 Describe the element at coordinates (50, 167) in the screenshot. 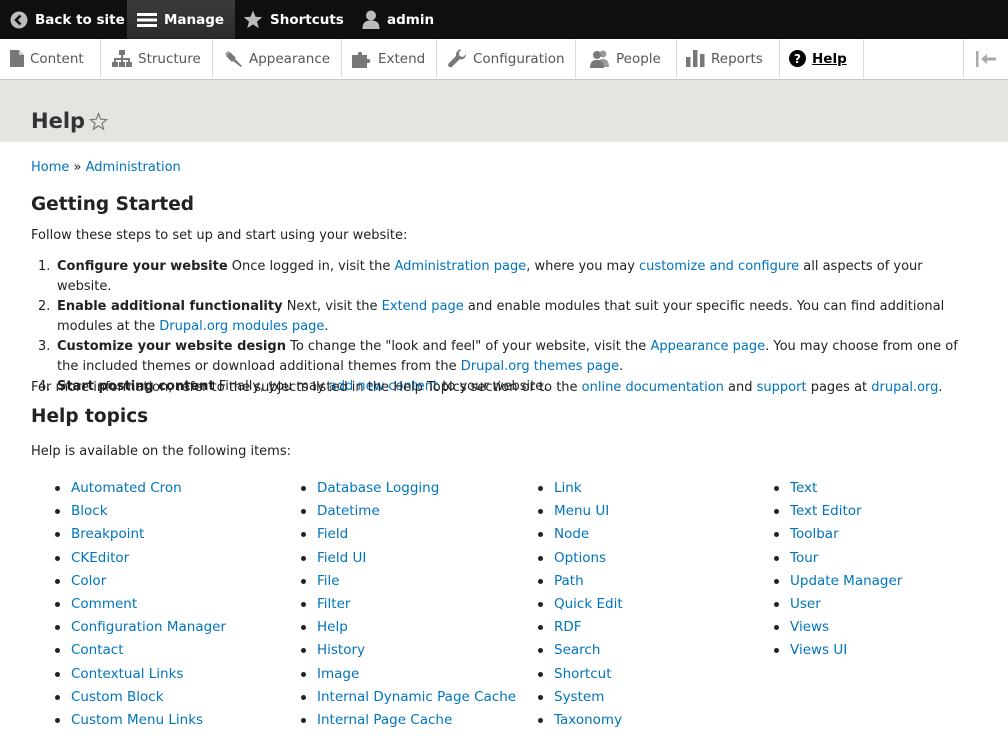

I see `breadcrumb-home-link: Home` at that location.